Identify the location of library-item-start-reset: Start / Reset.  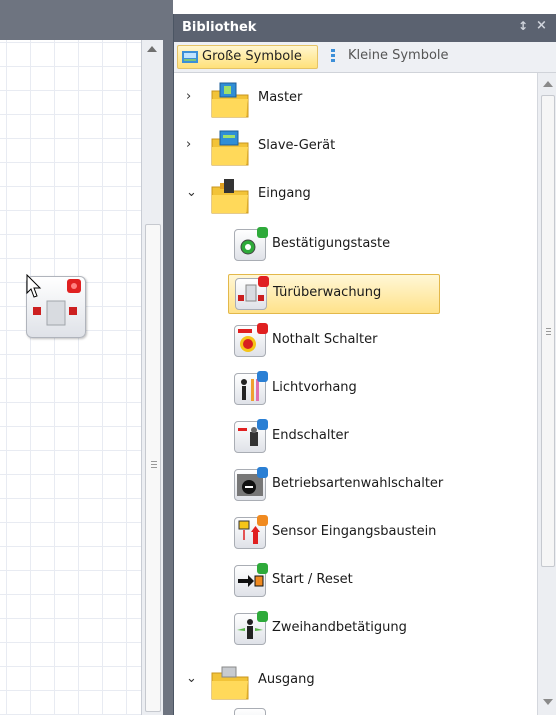
(295, 581).